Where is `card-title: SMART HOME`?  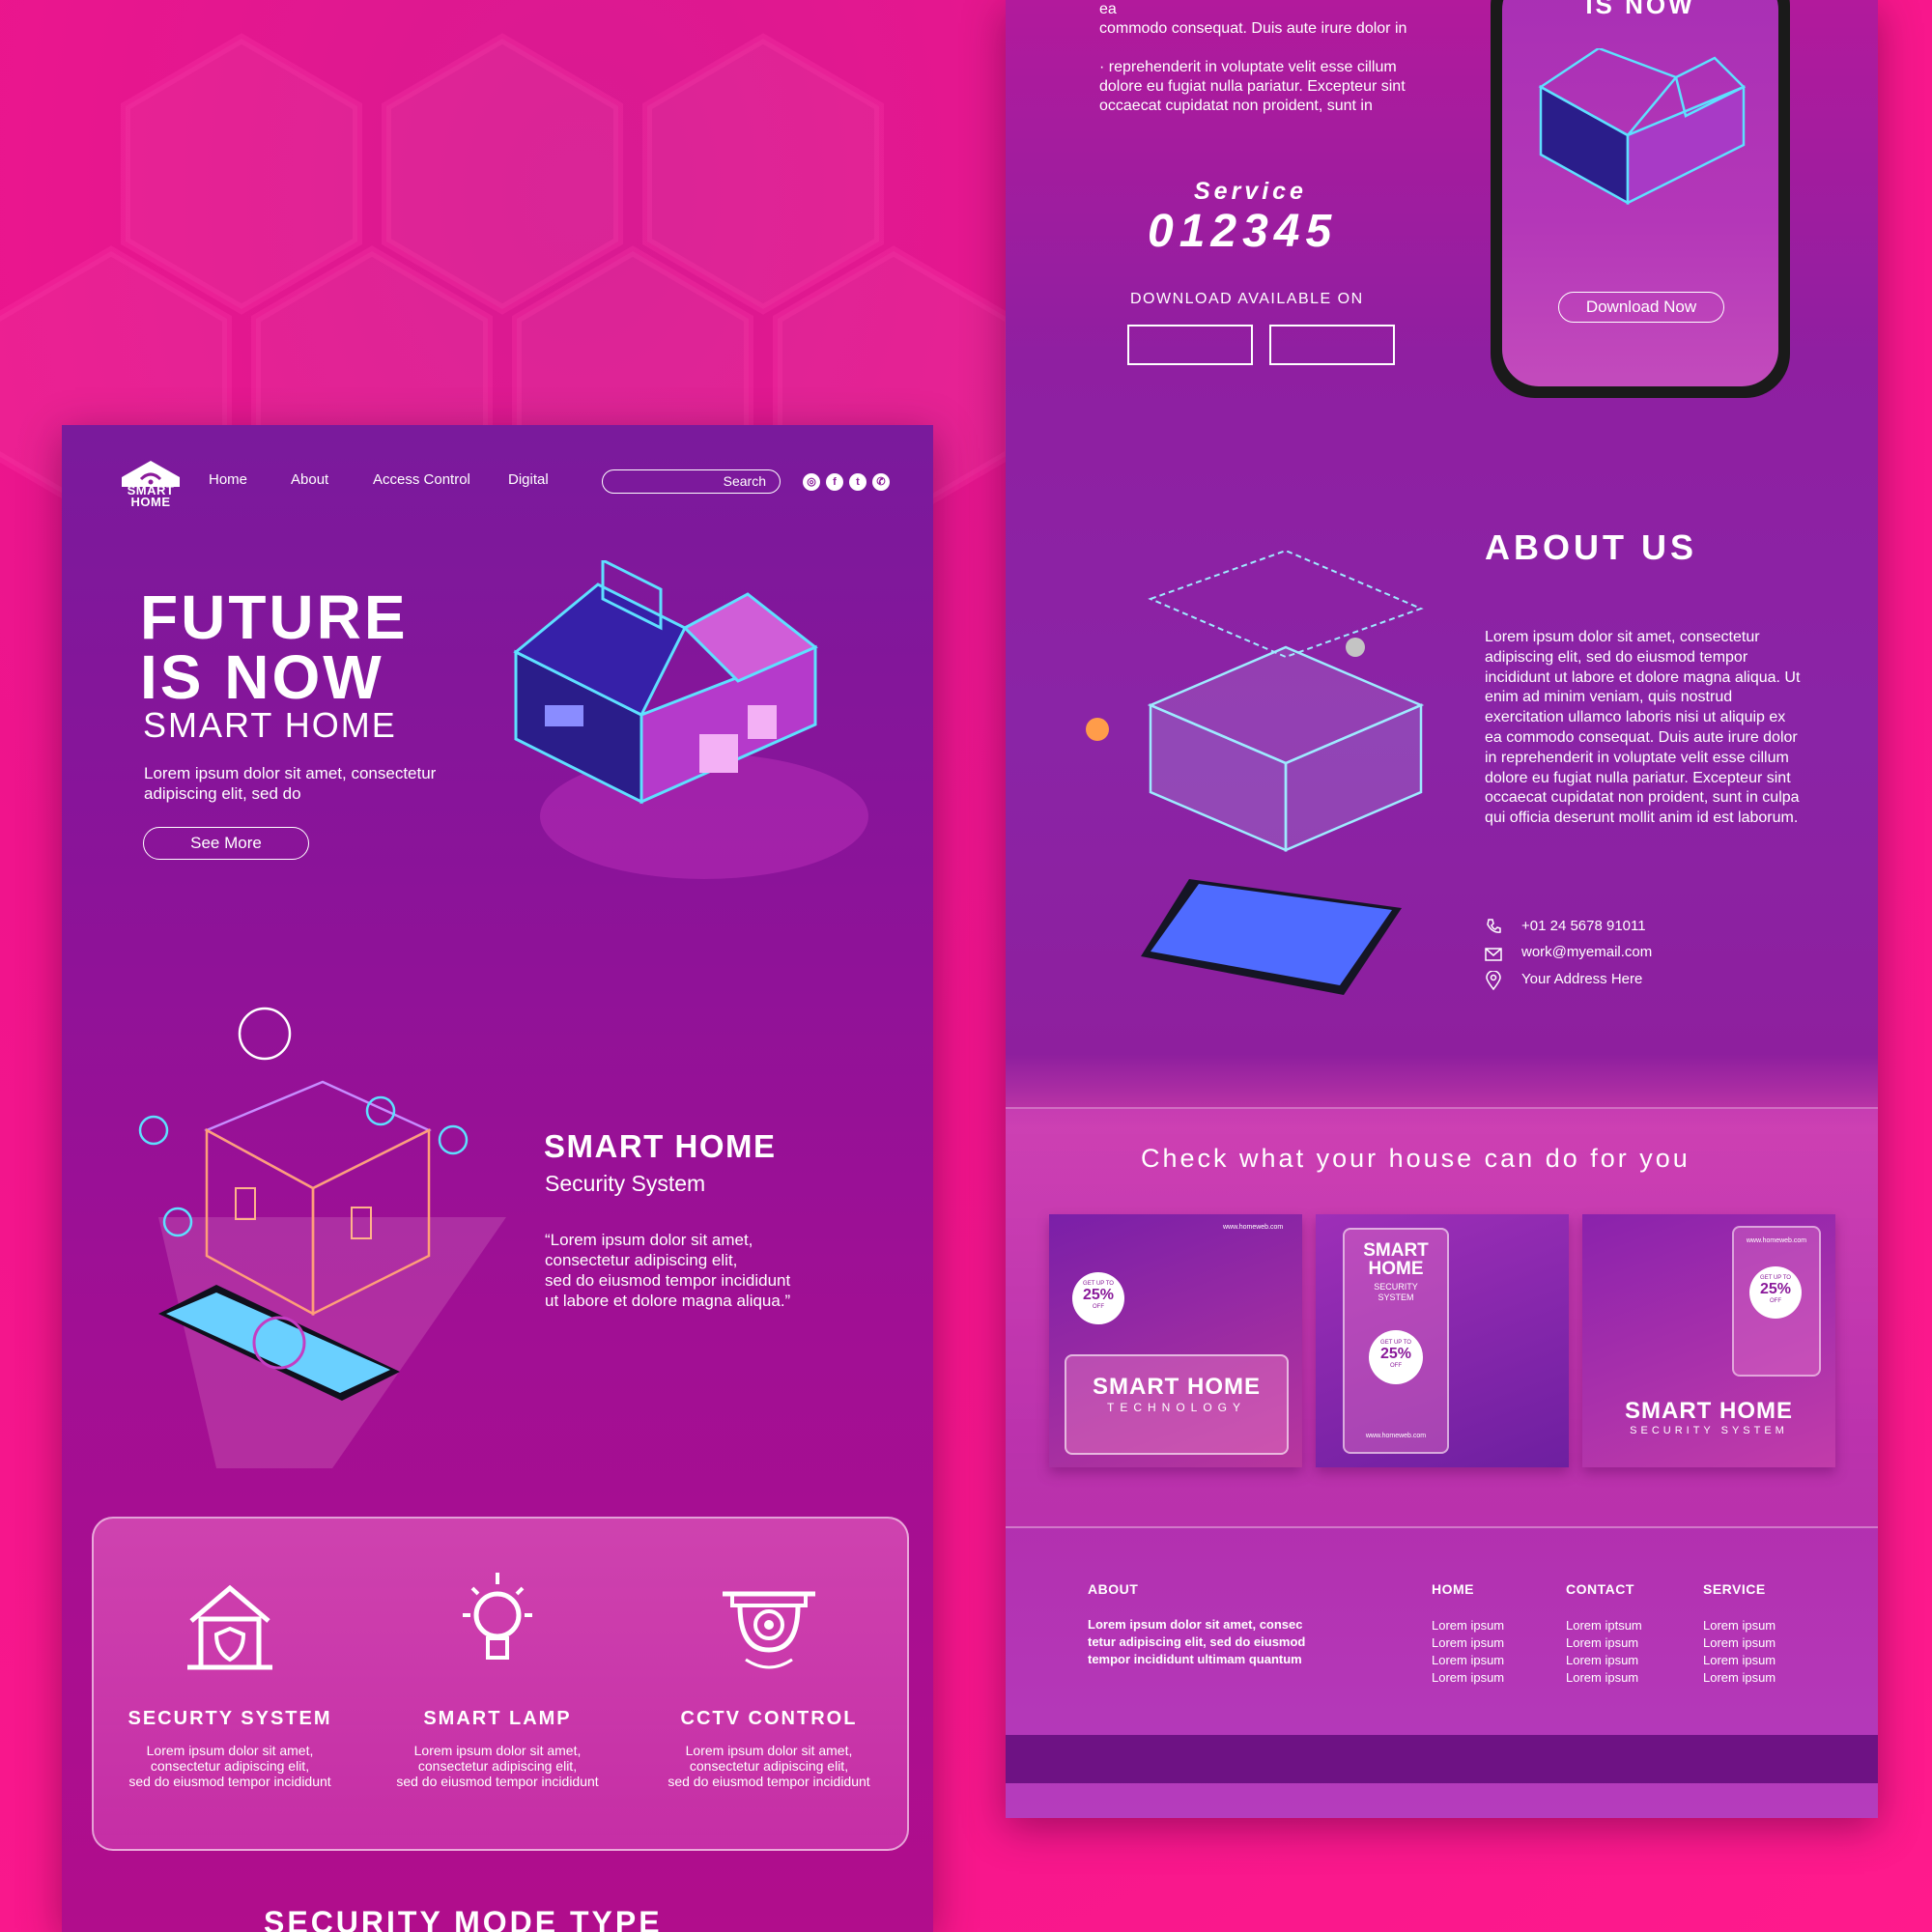 card-title: SMART HOME is located at coordinates (1177, 1387).